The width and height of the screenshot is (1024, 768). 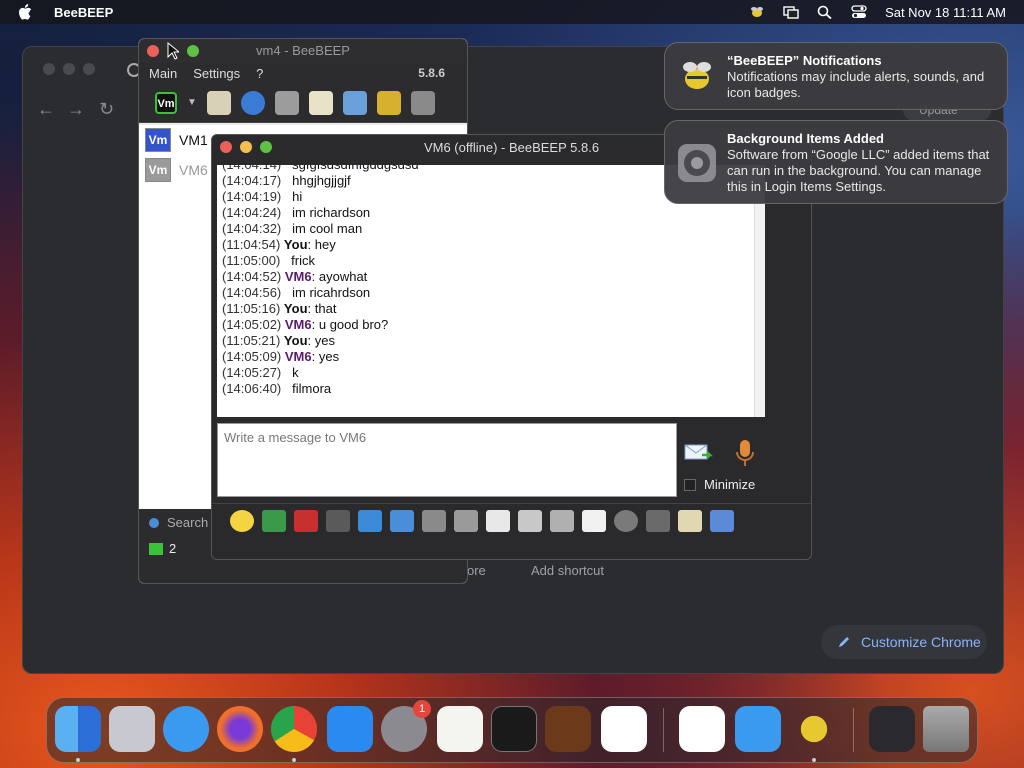 I want to click on beebeep-app-icon, so click(x=697, y=75).